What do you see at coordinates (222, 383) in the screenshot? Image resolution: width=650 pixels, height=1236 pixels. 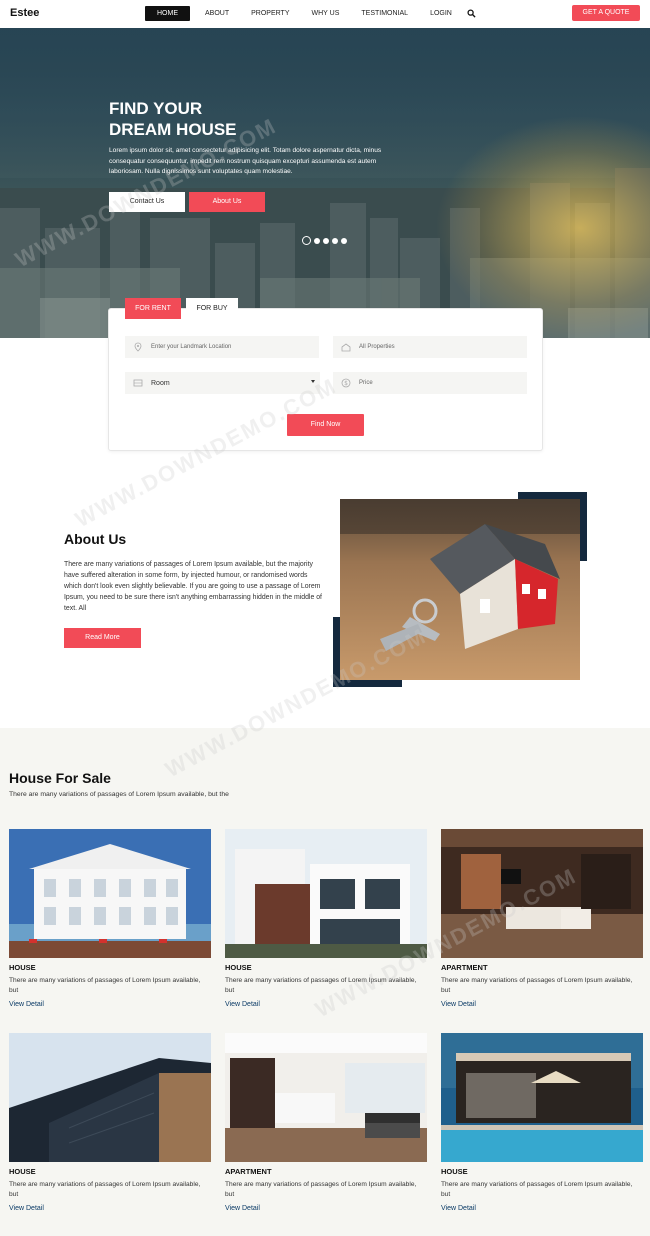 I see `room-select: Room` at bounding box center [222, 383].